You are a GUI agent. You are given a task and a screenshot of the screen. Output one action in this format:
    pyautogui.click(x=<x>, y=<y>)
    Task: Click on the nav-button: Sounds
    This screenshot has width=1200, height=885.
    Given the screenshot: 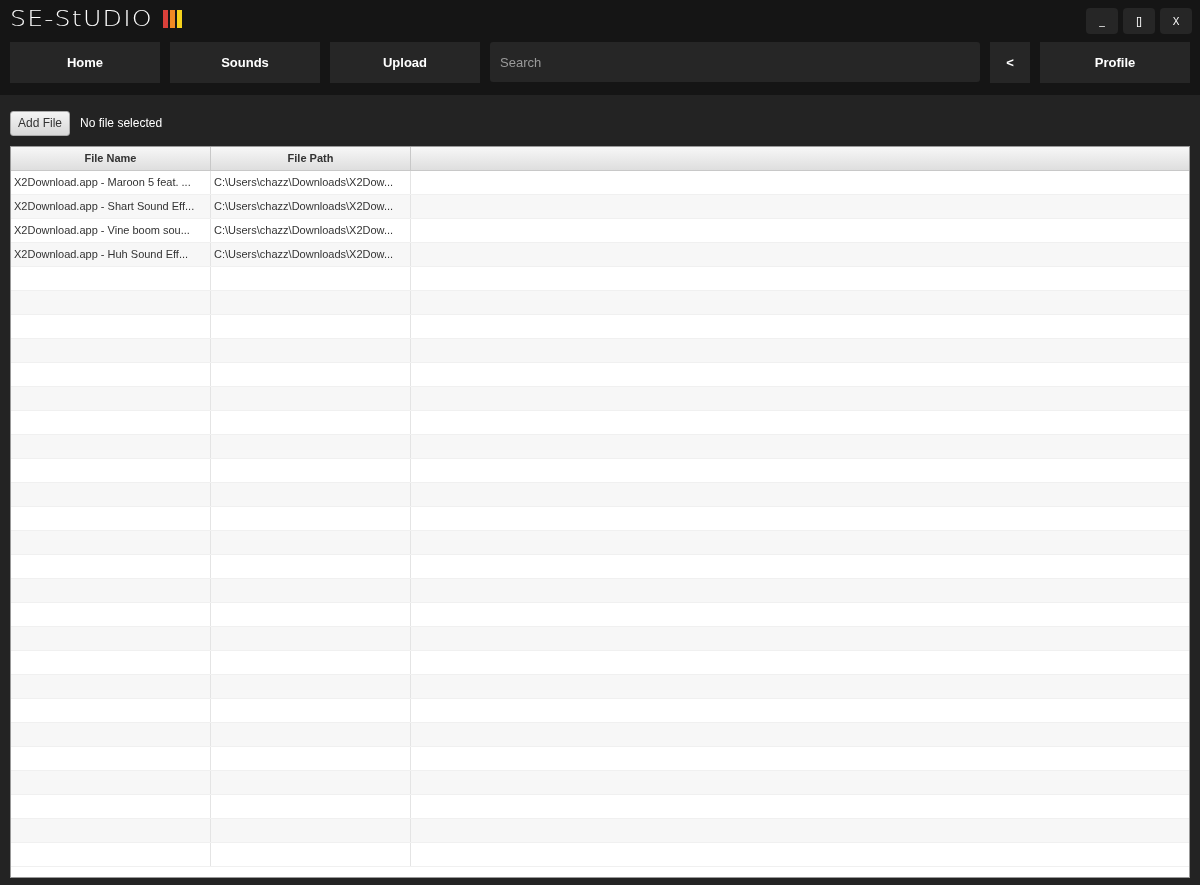 What is the action you would take?
    pyautogui.click(x=245, y=62)
    